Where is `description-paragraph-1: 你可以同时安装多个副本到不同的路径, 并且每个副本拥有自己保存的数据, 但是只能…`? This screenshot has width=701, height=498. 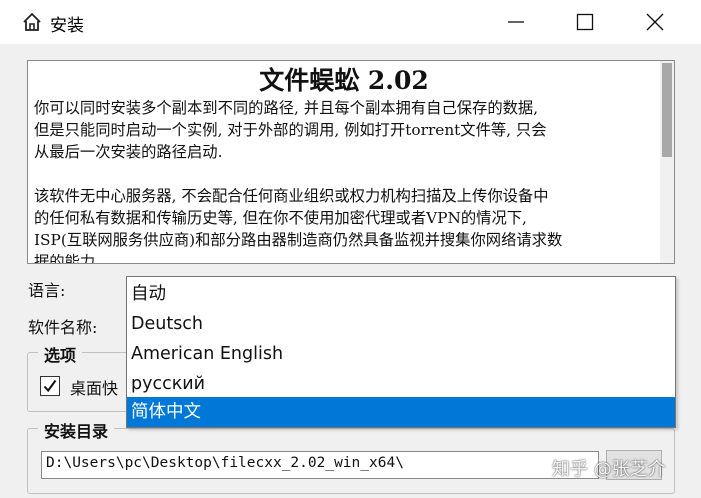 description-paragraph-1: 你可以同时安装多个副本到不同的路径, 并且每个副本拥有自己保存的数据, 但是只能… is located at coordinates (346, 130).